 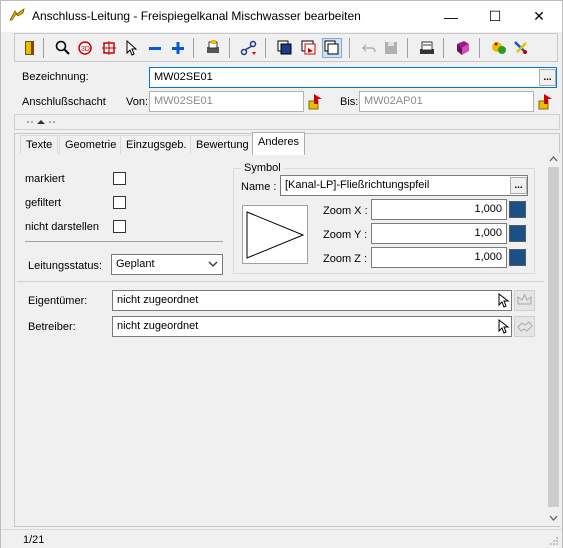 What do you see at coordinates (503, 326) in the screenshot?
I see `betreiber-select-pointer-icon` at bounding box center [503, 326].